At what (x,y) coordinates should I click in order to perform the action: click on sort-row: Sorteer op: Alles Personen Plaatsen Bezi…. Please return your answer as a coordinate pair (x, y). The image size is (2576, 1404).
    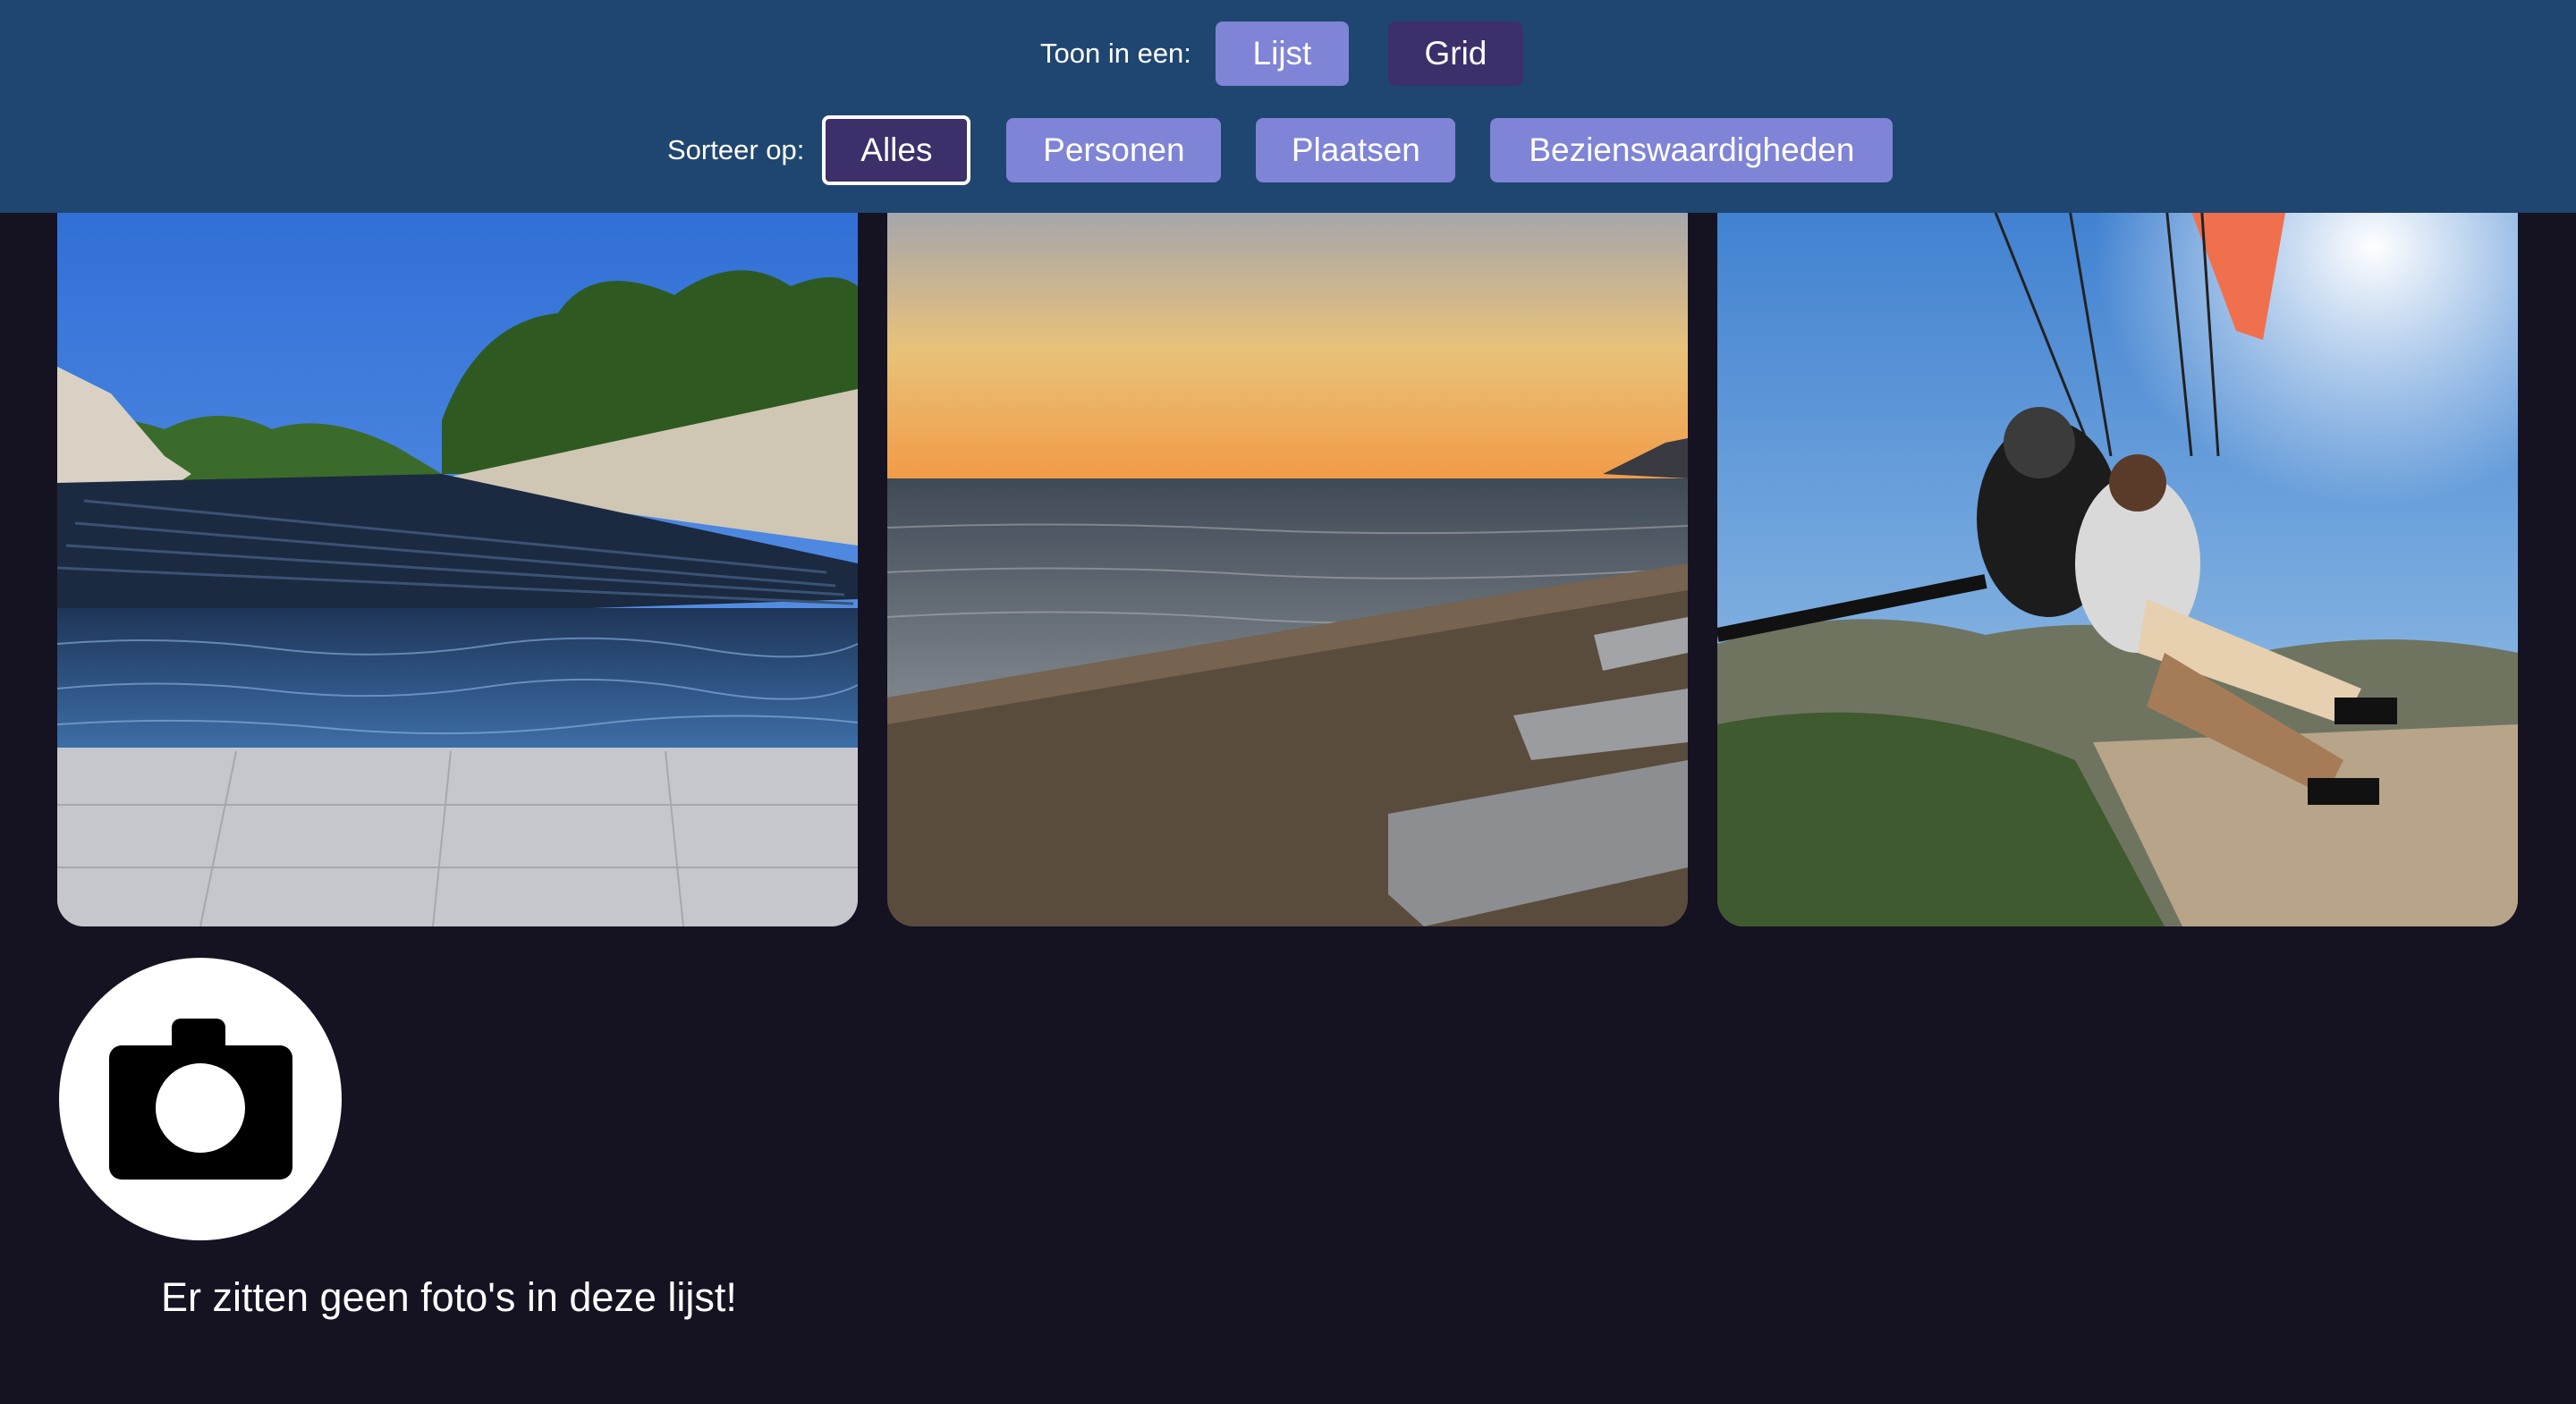
    Looking at the image, I should click on (1280, 150).